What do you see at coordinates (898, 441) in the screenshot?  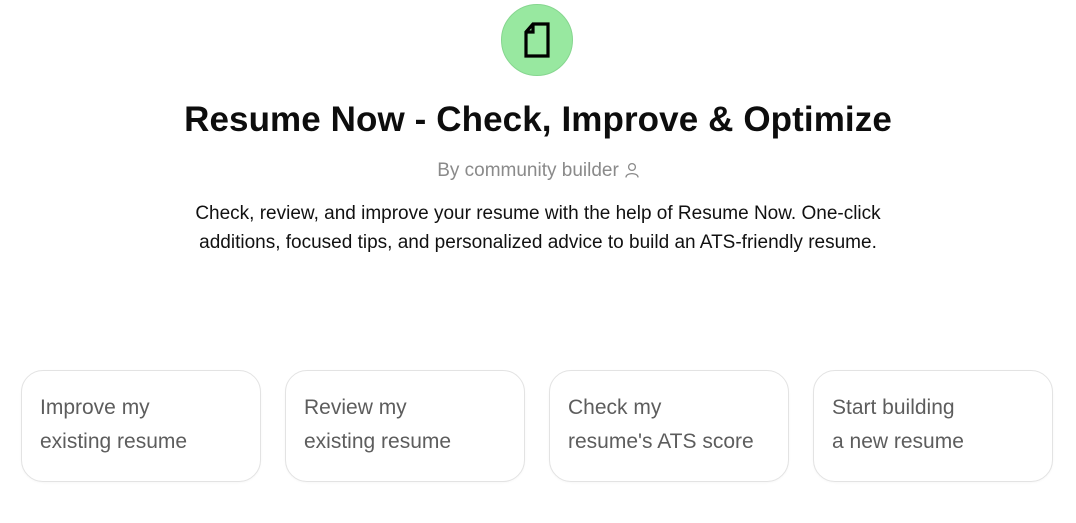 I see `suggestion-line: a new resume` at bounding box center [898, 441].